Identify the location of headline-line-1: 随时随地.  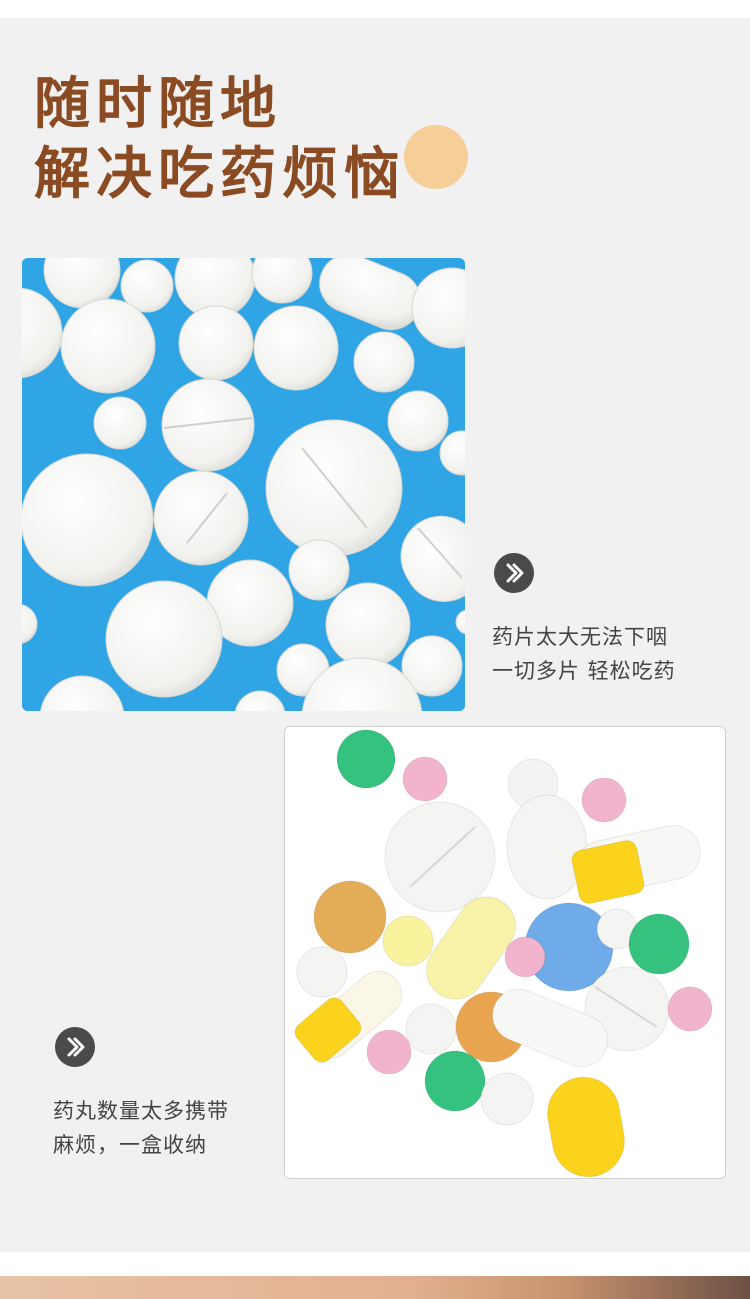
(158, 104).